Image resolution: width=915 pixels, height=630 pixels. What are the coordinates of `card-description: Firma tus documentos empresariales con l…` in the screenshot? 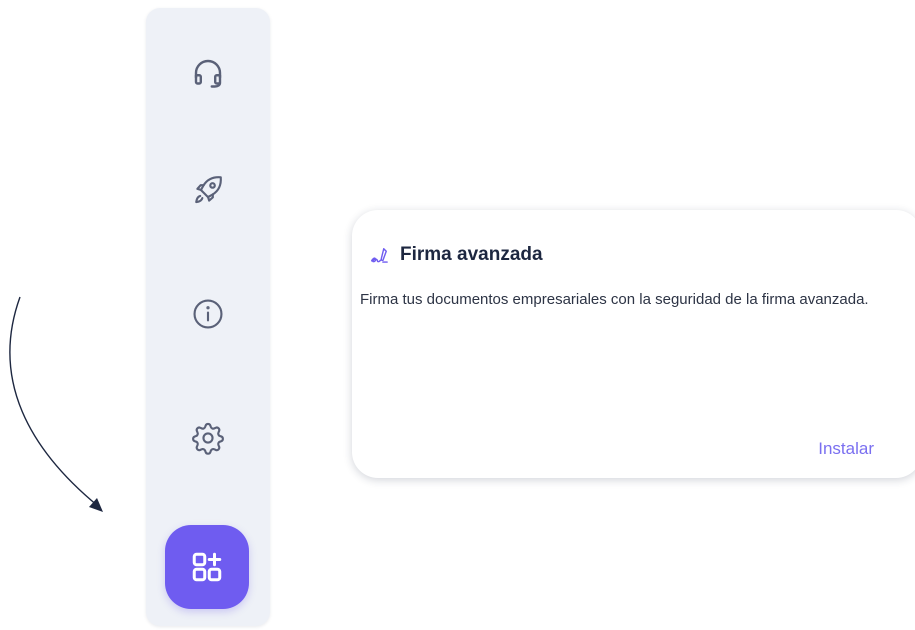 It's located at (614, 299).